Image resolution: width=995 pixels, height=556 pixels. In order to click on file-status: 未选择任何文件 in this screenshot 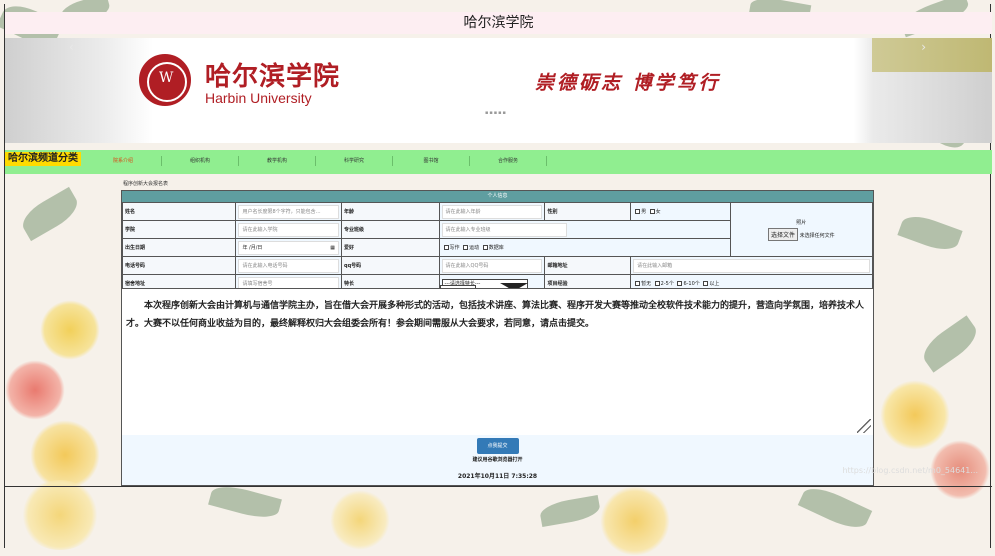, I will do `click(817, 235)`.